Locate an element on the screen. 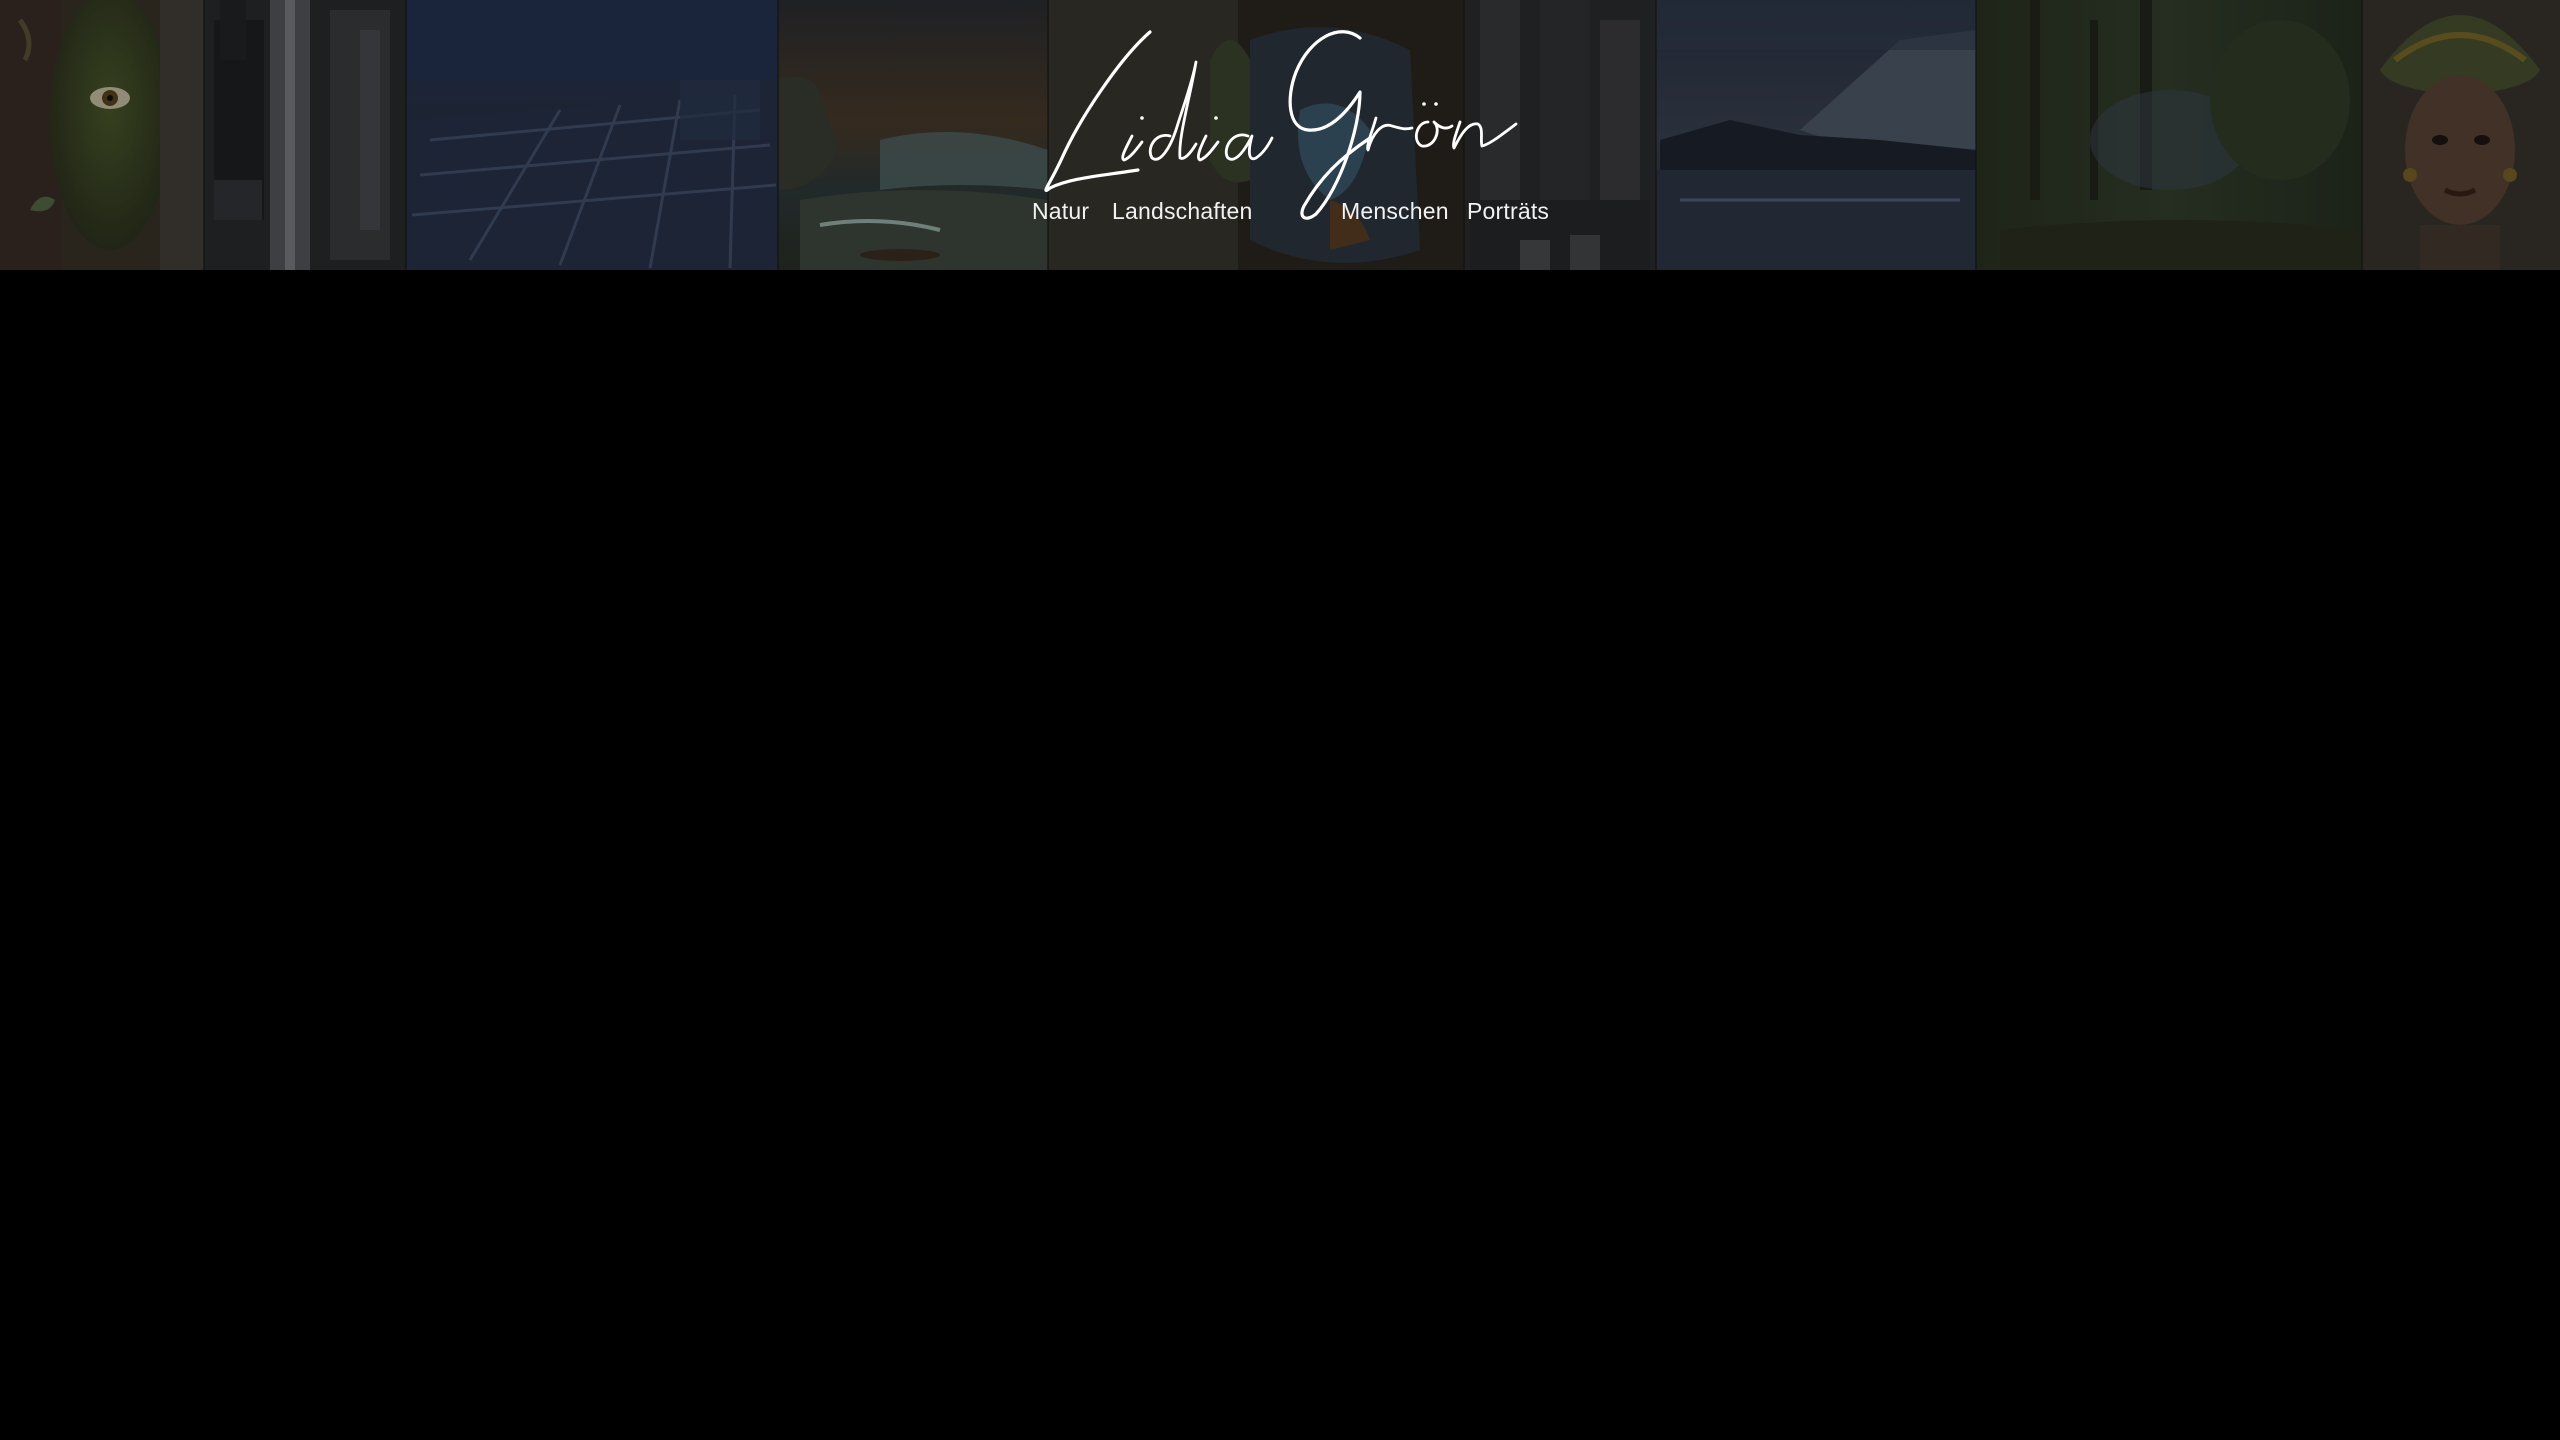  nav-item-portraets: Porträts is located at coordinates (1508, 211).